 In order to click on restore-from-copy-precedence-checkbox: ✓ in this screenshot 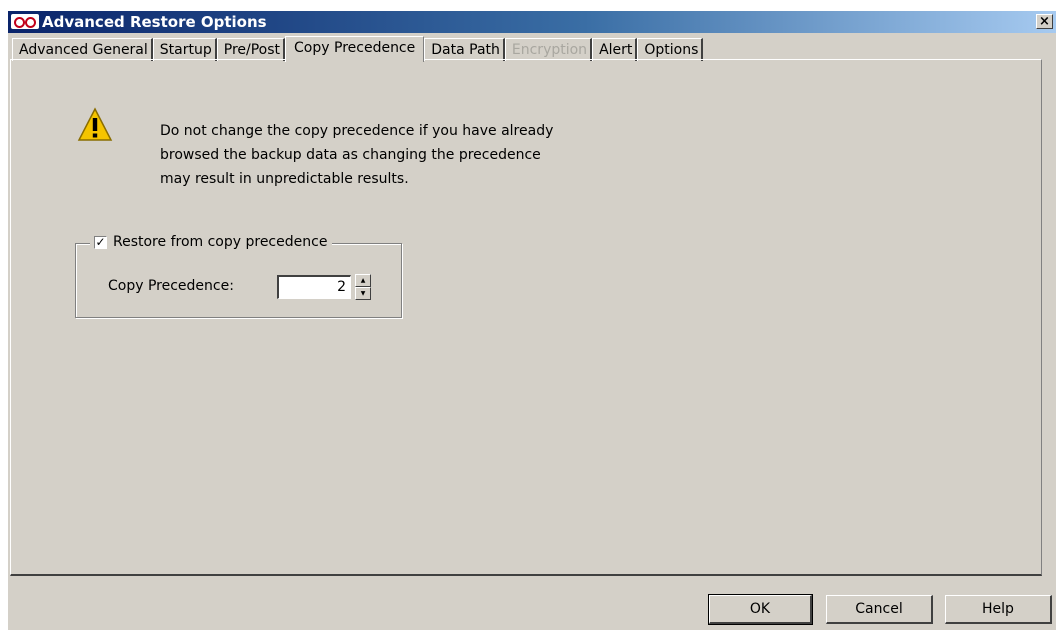, I will do `click(100, 242)`.